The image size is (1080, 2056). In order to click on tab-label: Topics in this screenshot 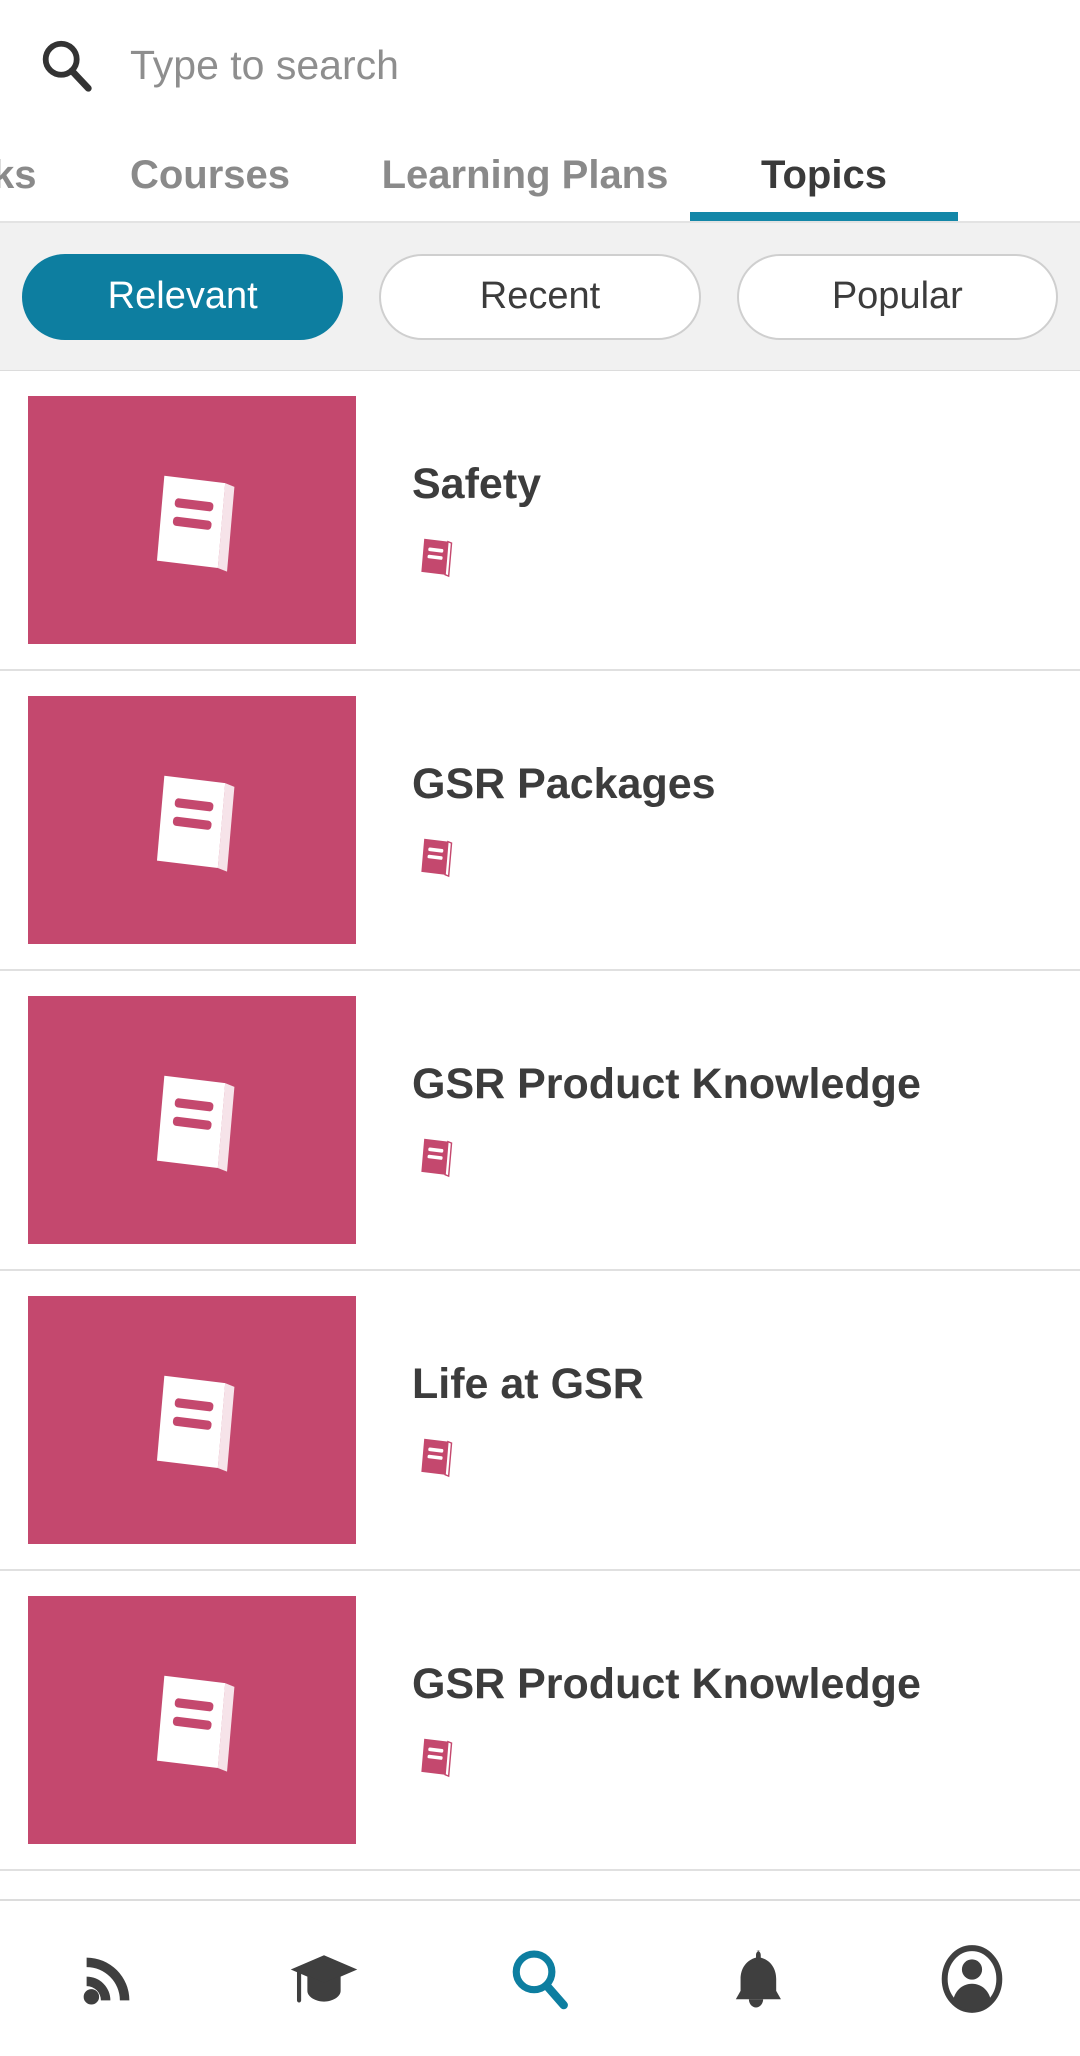, I will do `click(824, 174)`.